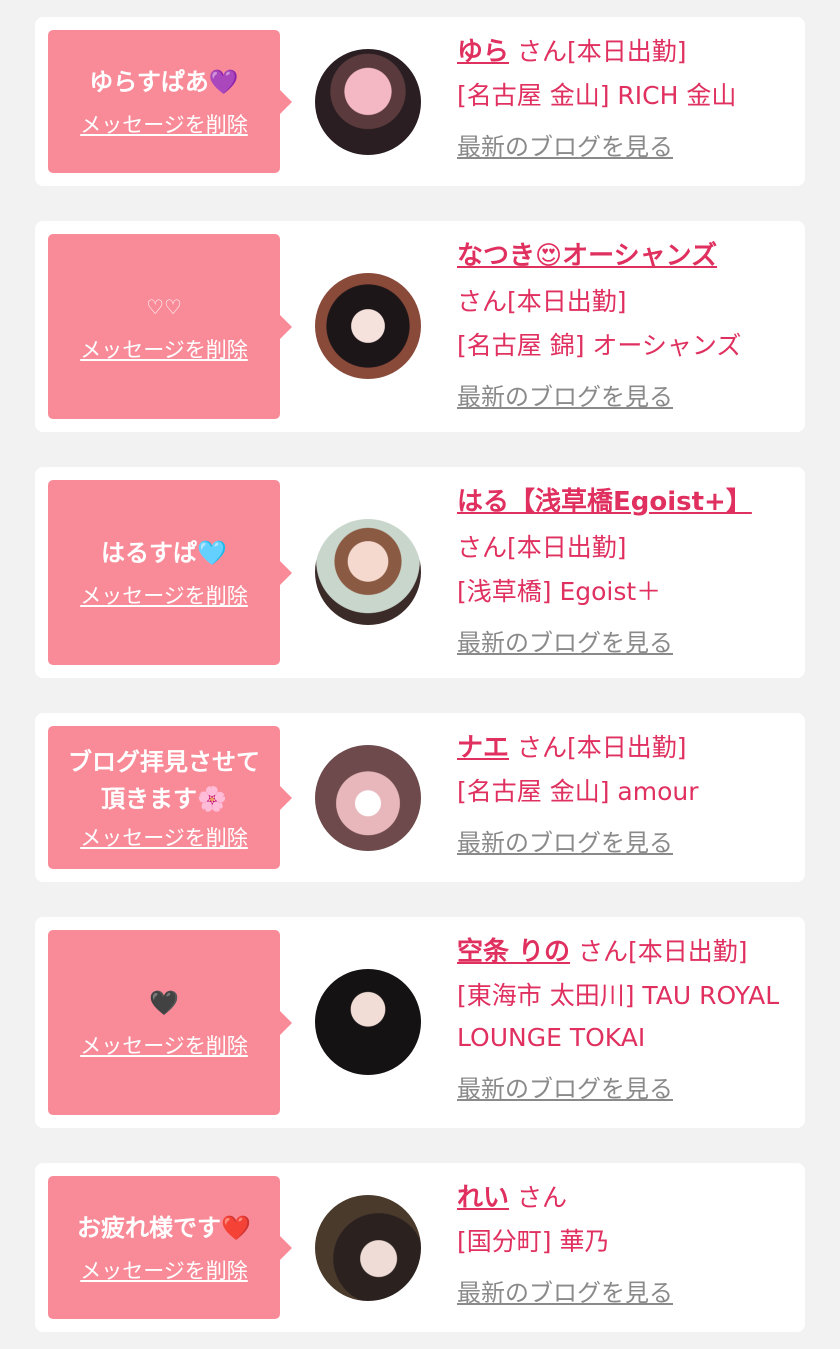 This screenshot has width=840, height=1349. What do you see at coordinates (170, 1247) in the screenshot?
I see `message-bubble: お疲れ様です❤️ メッセージを削除` at bounding box center [170, 1247].